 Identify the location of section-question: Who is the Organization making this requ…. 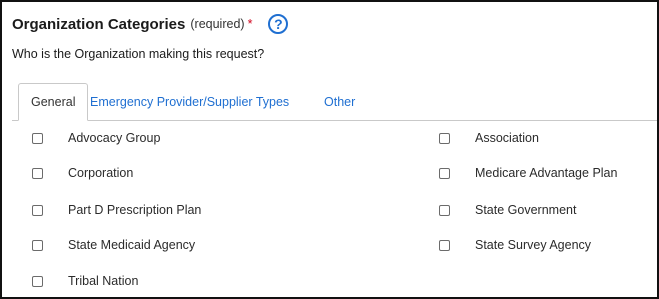
(138, 54).